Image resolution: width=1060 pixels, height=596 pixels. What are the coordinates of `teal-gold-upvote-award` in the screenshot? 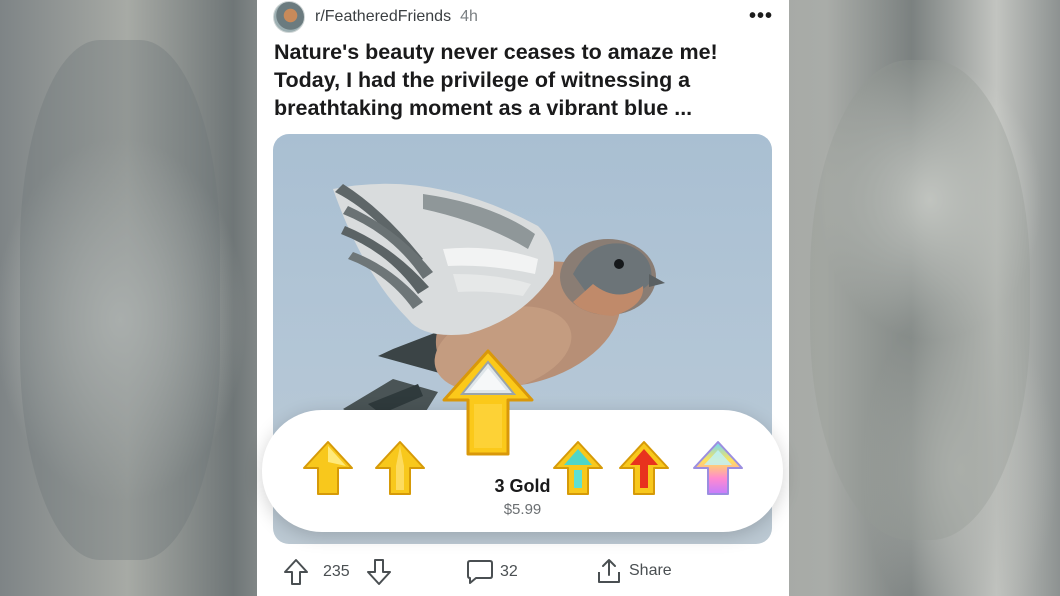 It's located at (578, 471).